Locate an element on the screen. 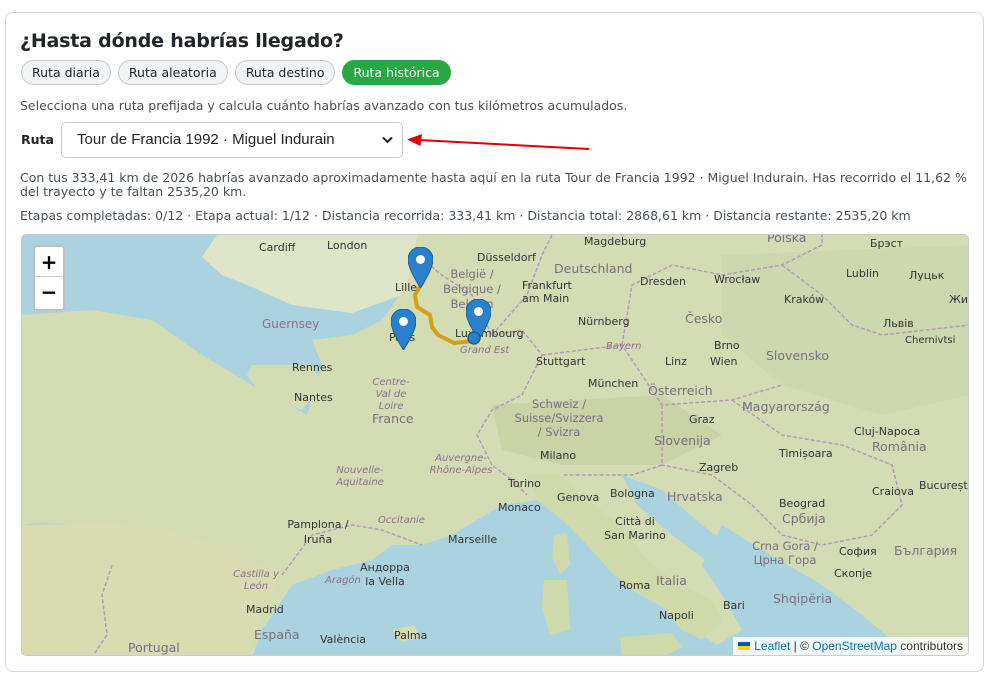  map-label-marseille: Marseille is located at coordinates (473, 539).